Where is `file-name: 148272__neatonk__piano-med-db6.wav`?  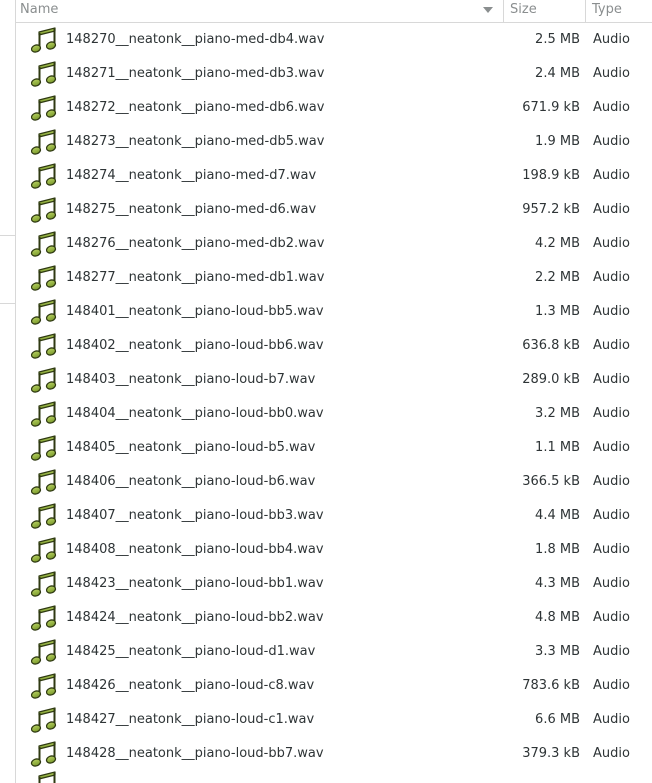 file-name: 148272__neatonk__piano-med-db6.wav is located at coordinates (195, 107).